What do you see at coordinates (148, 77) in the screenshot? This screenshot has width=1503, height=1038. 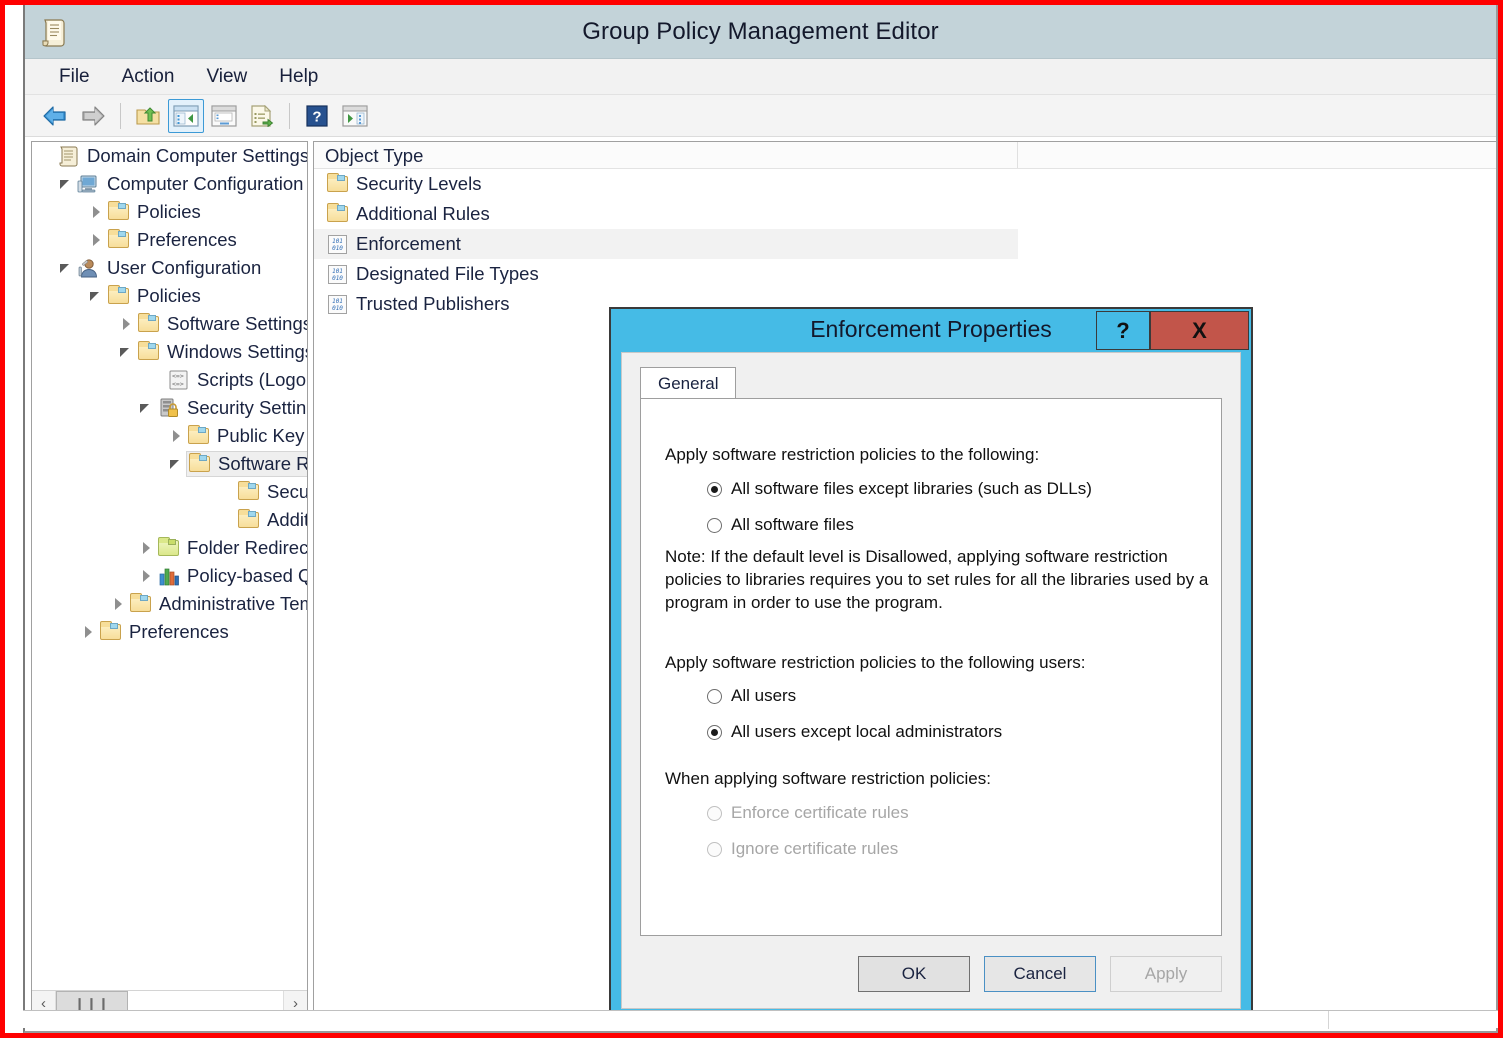 I see `menu-action: Action` at bounding box center [148, 77].